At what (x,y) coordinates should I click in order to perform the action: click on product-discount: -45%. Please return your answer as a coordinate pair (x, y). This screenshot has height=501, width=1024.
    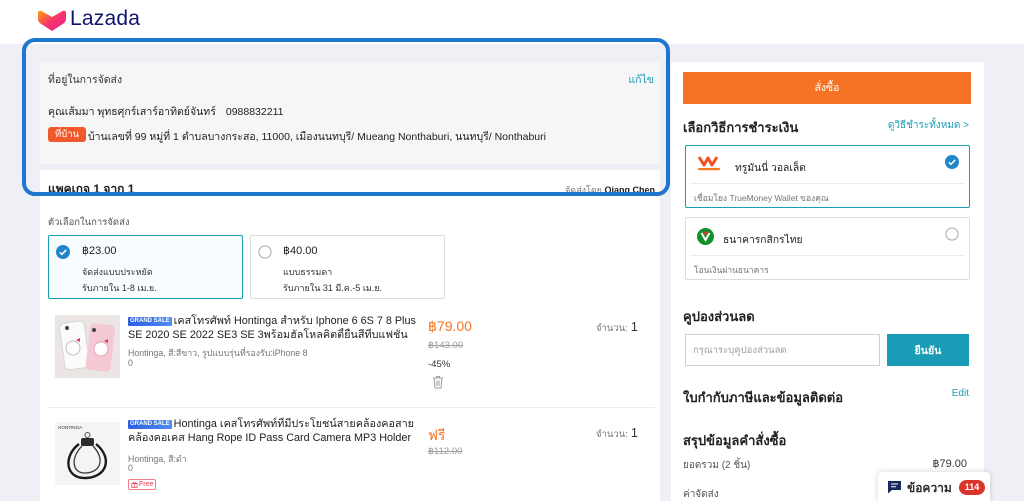
    Looking at the image, I should click on (439, 364).